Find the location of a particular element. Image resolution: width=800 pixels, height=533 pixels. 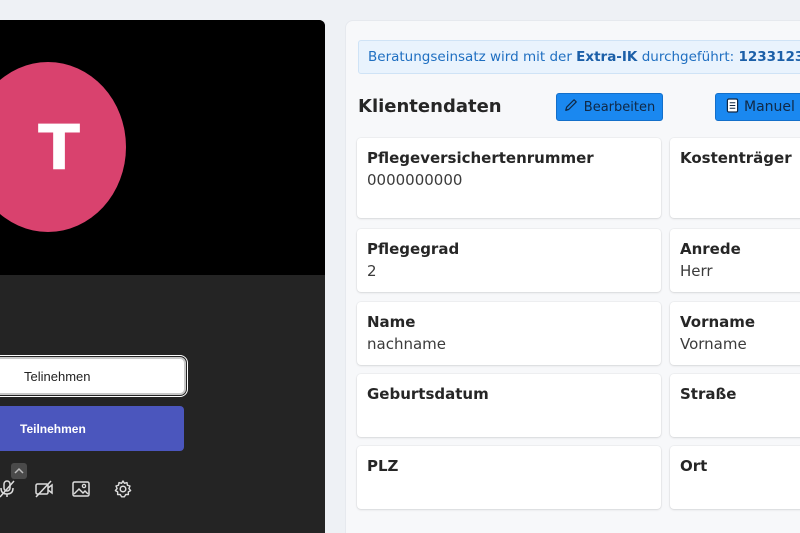

field-label: Name is located at coordinates (391, 322).